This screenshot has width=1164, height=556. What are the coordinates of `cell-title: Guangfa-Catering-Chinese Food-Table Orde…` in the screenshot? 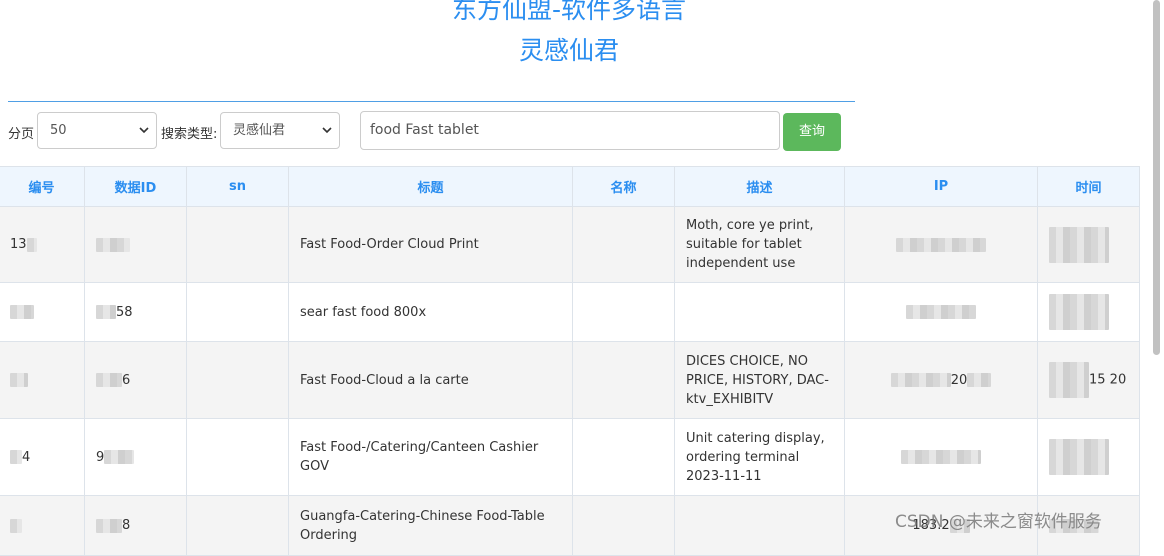 It's located at (430, 525).